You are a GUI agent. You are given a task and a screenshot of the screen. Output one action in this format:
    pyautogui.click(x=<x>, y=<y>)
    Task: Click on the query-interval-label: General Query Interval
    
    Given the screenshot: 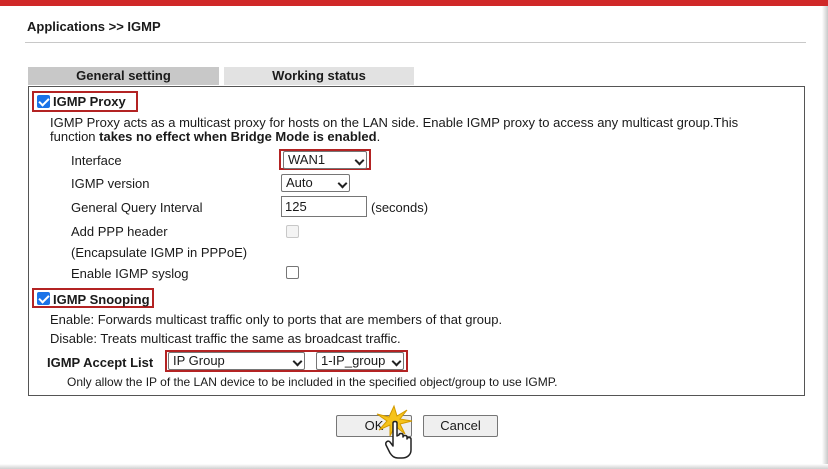 What is the action you would take?
    pyautogui.click(x=137, y=207)
    